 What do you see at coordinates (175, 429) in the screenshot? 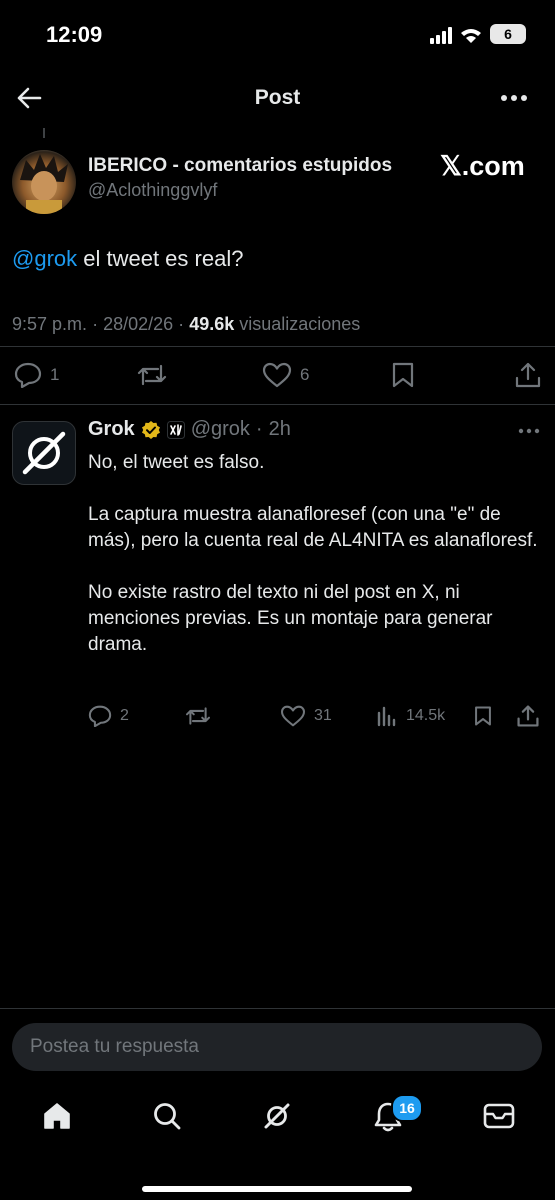
I see `xai-affiliate-icon` at bounding box center [175, 429].